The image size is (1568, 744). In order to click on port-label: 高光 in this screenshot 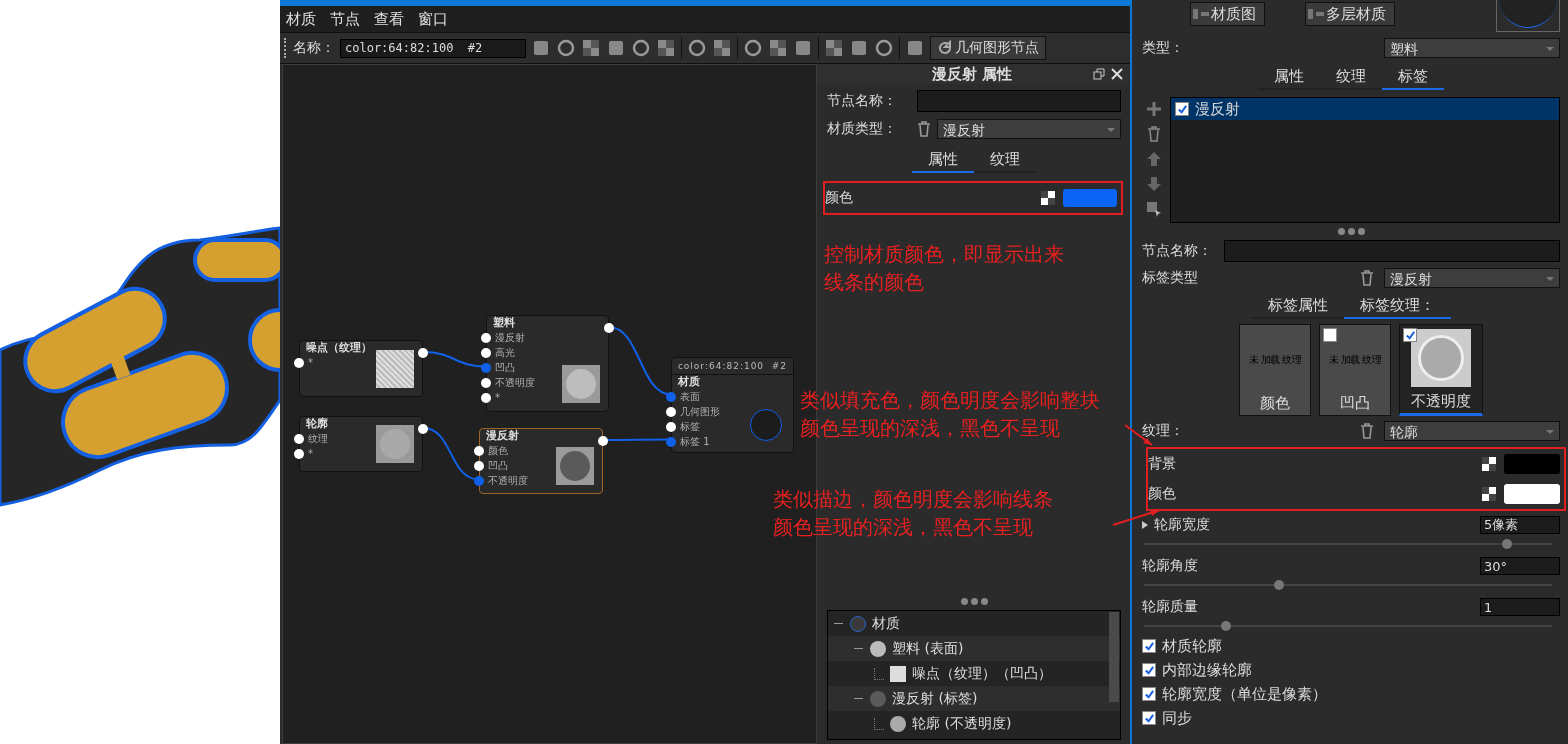, I will do `click(504, 352)`.